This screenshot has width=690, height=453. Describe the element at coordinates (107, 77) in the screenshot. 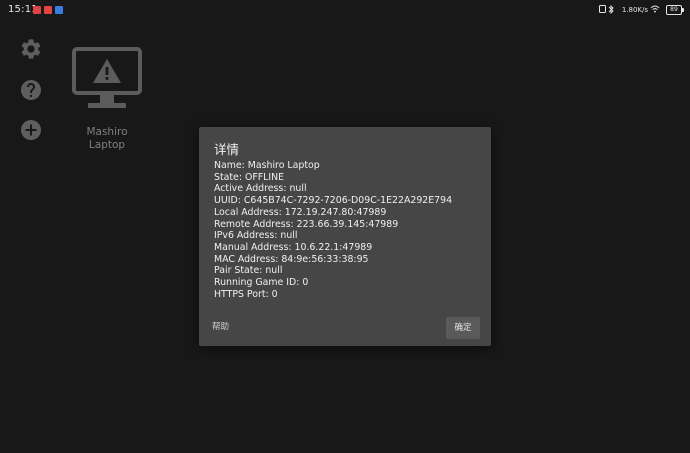

I see `monitor-warning-icon` at that location.